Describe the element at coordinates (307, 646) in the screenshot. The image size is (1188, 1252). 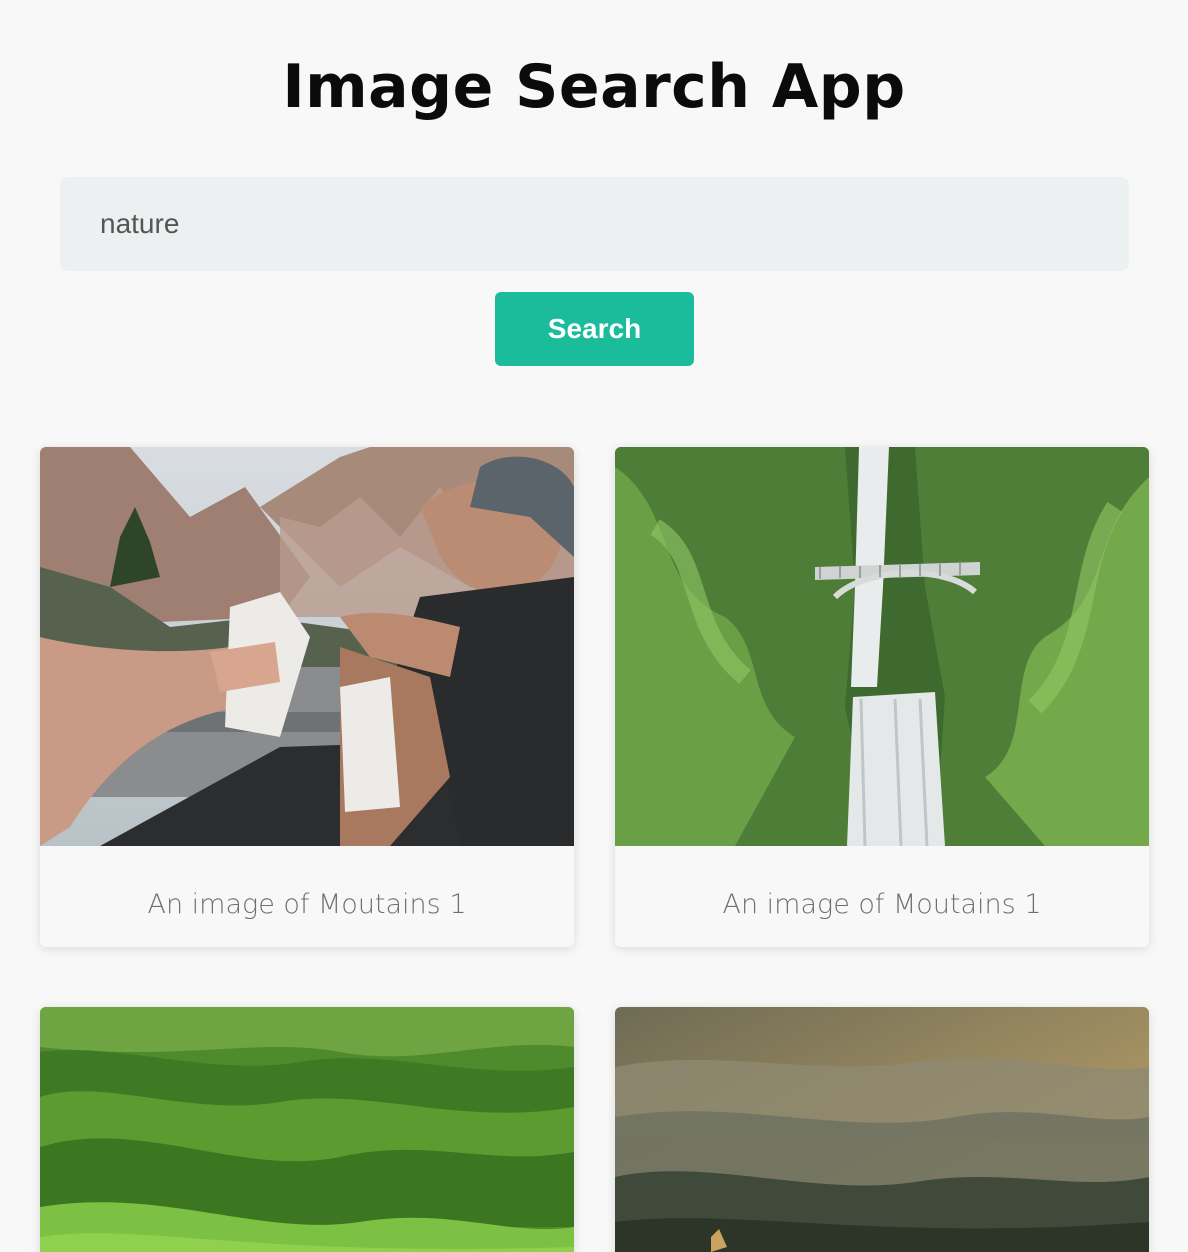
I see `result-image-people-with-water-cartons` at that location.